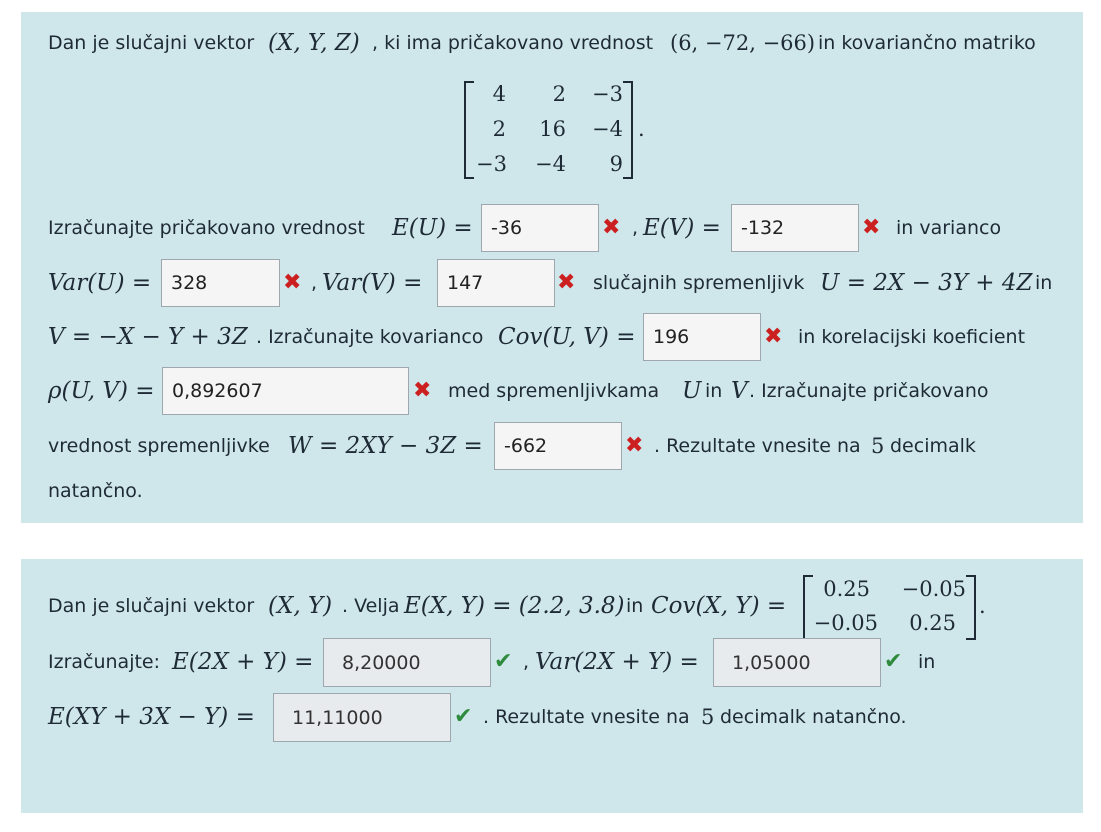 This screenshot has width=1101, height=832. What do you see at coordinates (100, 283) in the screenshot?
I see `label-VarU: Var(U) =` at bounding box center [100, 283].